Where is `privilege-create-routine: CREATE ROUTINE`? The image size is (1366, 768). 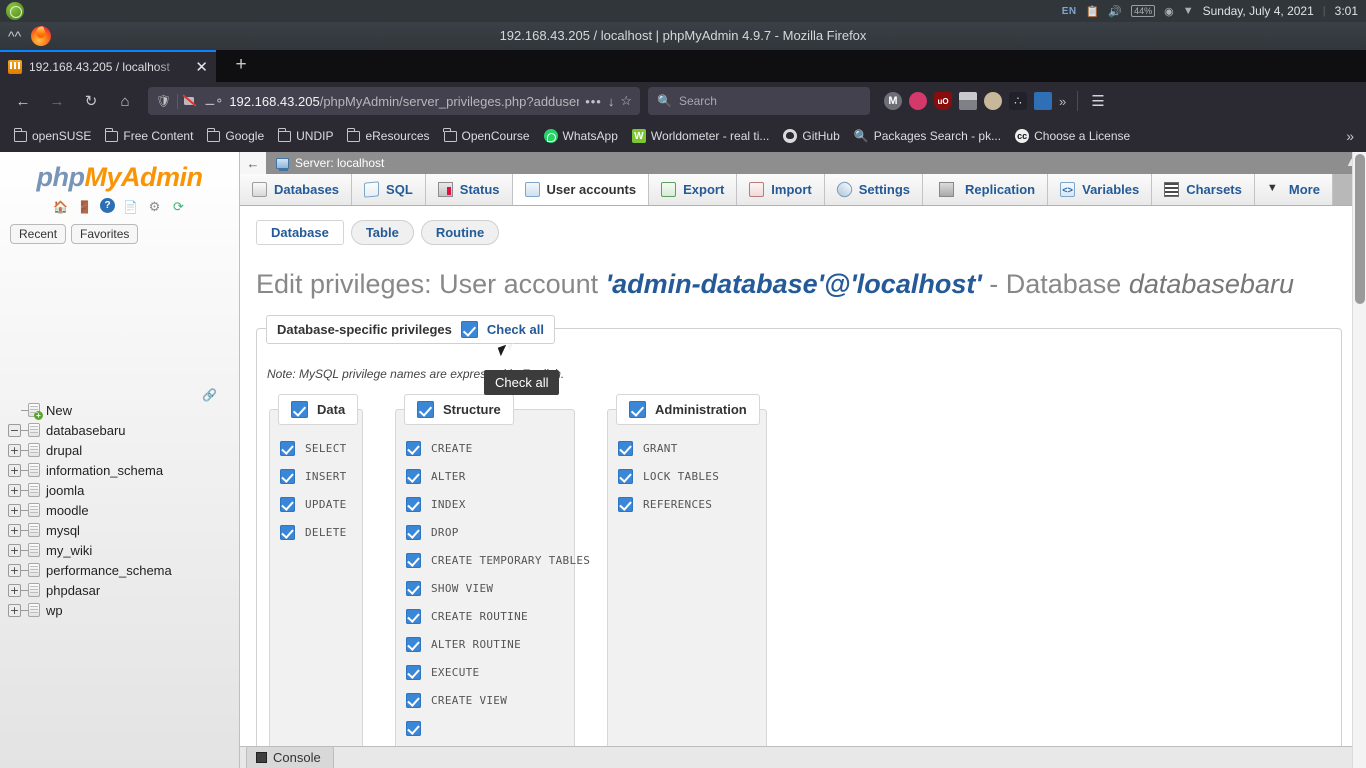 privilege-create-routine: CREATE ROUTINE is located at coordinates (485, 616).